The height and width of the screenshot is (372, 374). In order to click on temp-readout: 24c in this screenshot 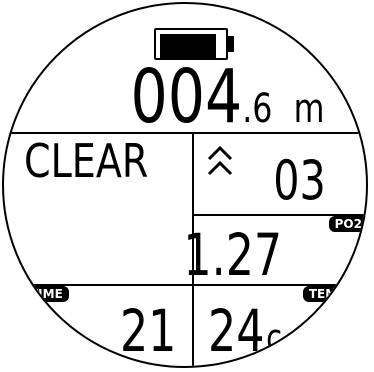, I will do `click(245, 331)`.